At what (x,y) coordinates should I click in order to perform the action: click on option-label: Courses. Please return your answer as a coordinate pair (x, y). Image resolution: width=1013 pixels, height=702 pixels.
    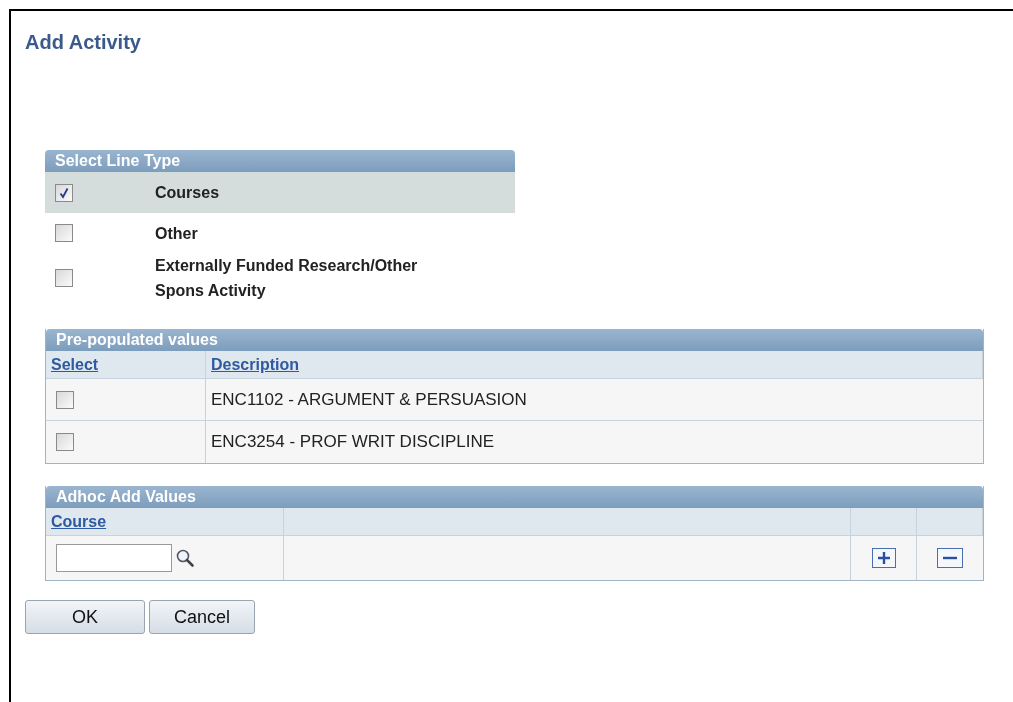
    Looking at the image, I should click on (188, 193).